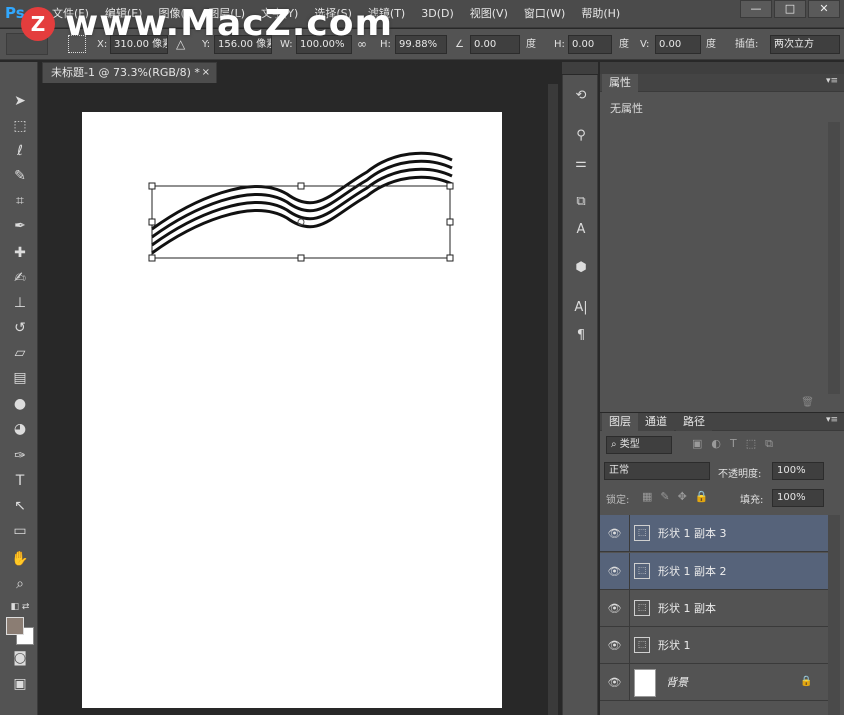 The image size is (844, 715). Describe the element at coordinates (20, 151) in the screenshot. I see `lasso-tool-icon: ℓ` at that location.